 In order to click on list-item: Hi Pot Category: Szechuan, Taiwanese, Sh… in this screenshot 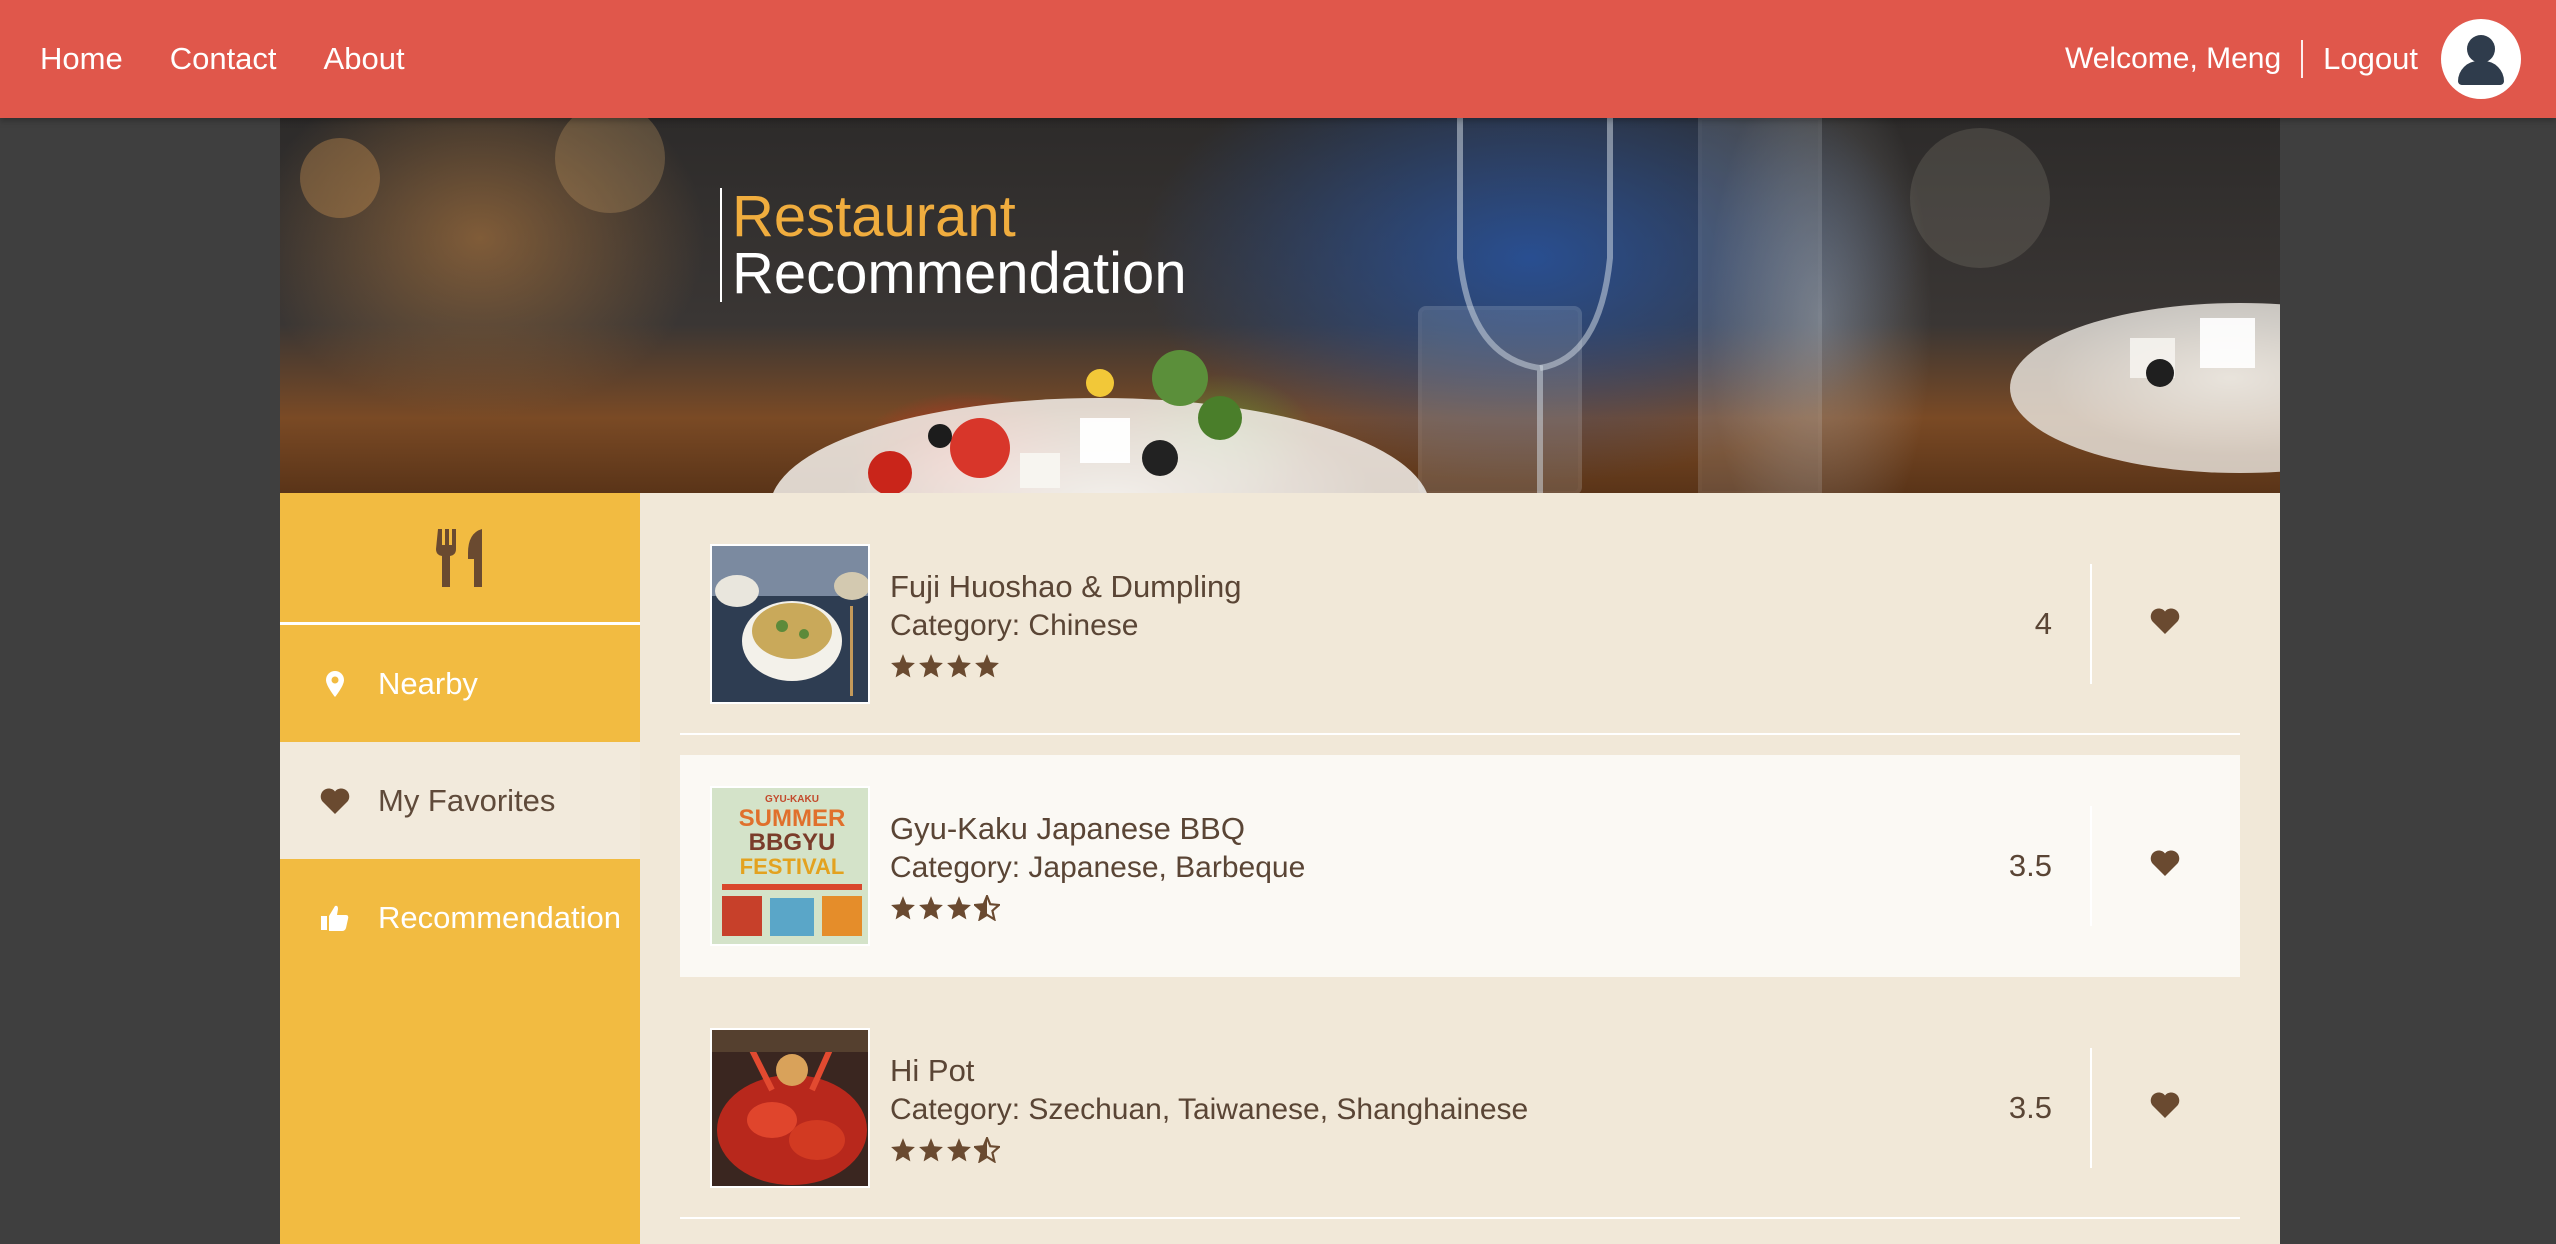, I will do `click(1460, 1108)`.